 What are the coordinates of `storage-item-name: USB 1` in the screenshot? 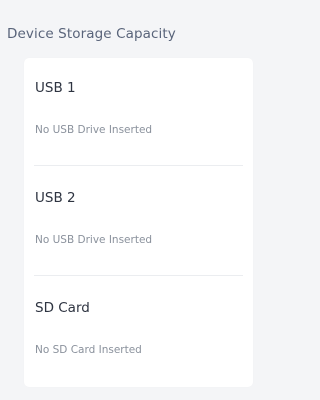 It's located at (55, 88).